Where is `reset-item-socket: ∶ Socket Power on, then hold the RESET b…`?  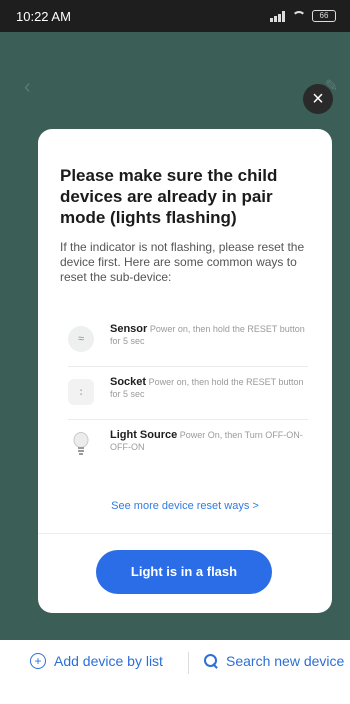
reset-item-socket: ∶ Socket Power on, then hold the RESET b… is located at coordinates (188, 397).